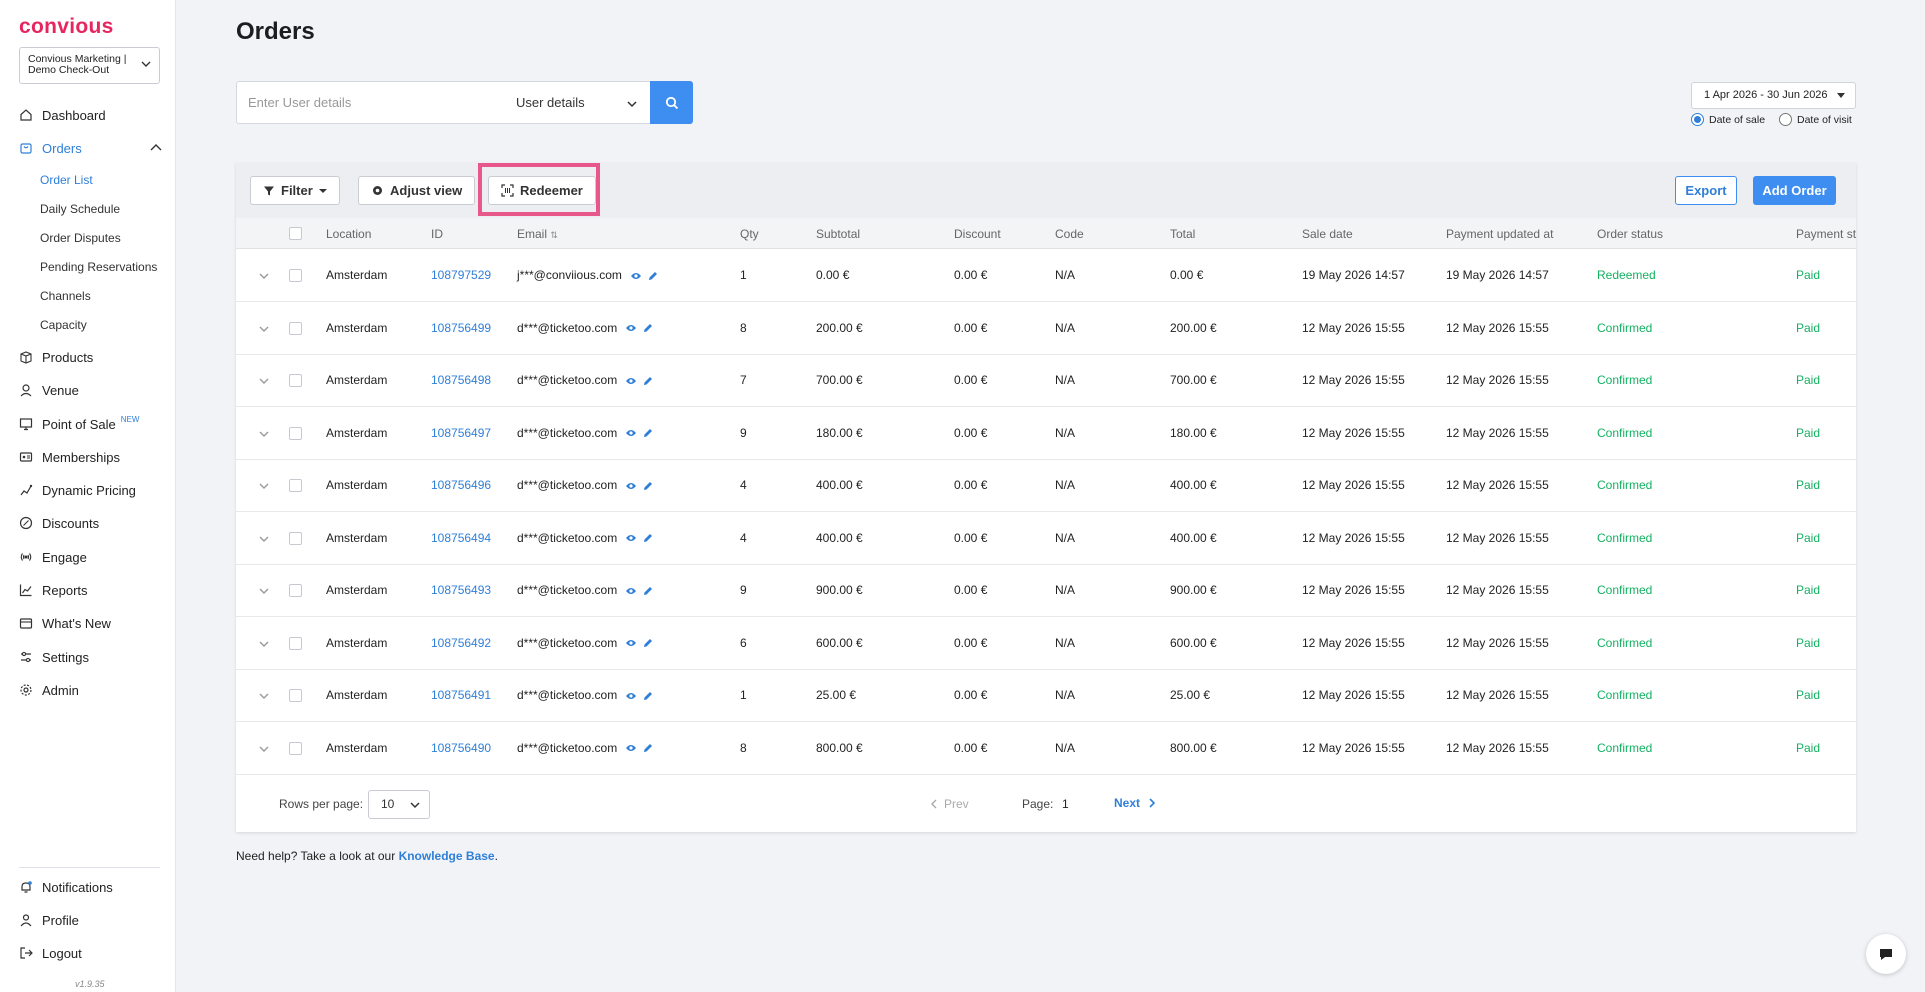 The width and height of the screenshot is (1925, 992). I want to click on col-order-status: Order status, so click(1630, 234).